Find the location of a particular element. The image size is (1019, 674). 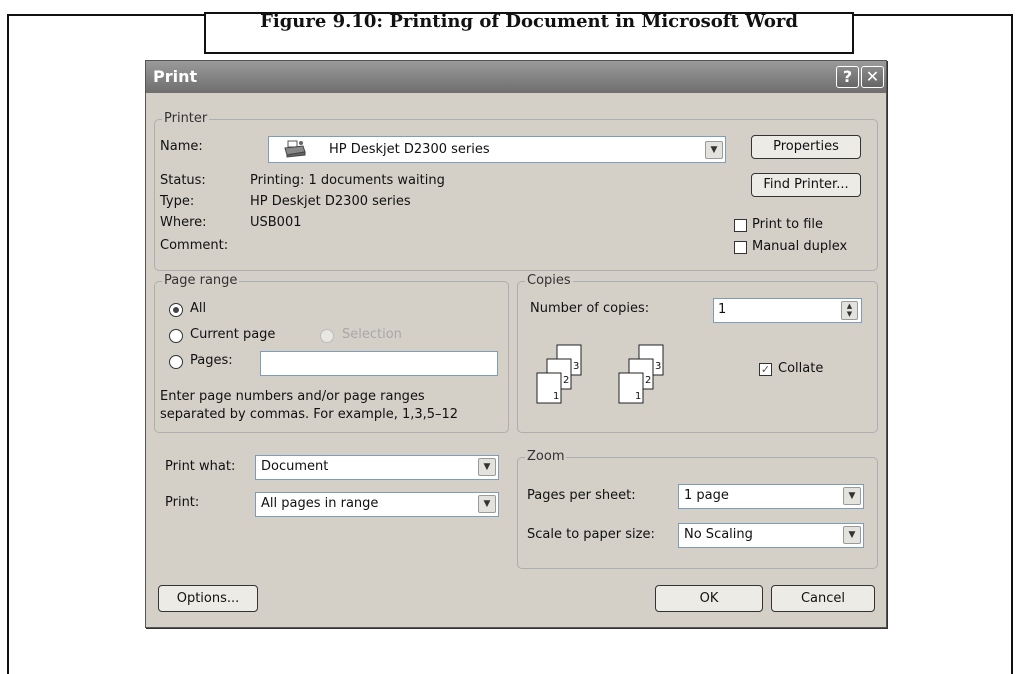

print-what-label: Print what: is located at coordinates (200, 466).